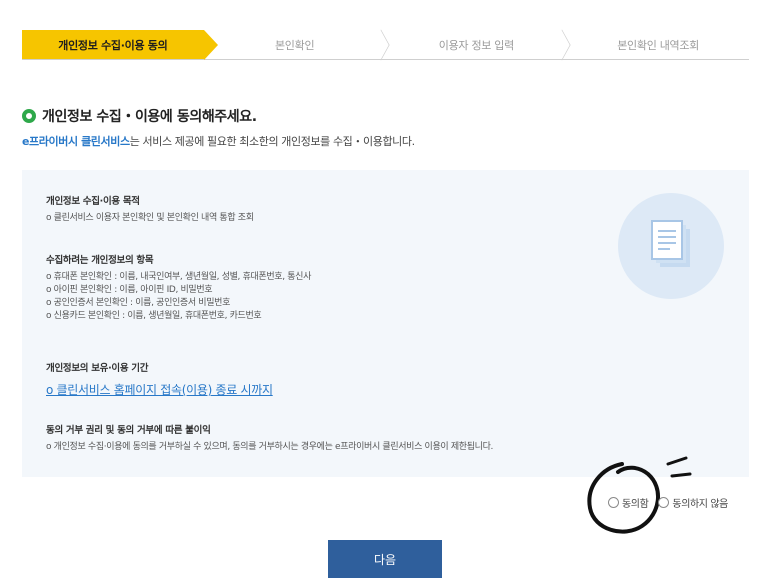  What do you see at coordinates (159, 390) in the screenshot?
I see `retention-link: o 클린서비스 홈페이지 접속(이용) 종료 시까지` at bounding box center [159, 390].